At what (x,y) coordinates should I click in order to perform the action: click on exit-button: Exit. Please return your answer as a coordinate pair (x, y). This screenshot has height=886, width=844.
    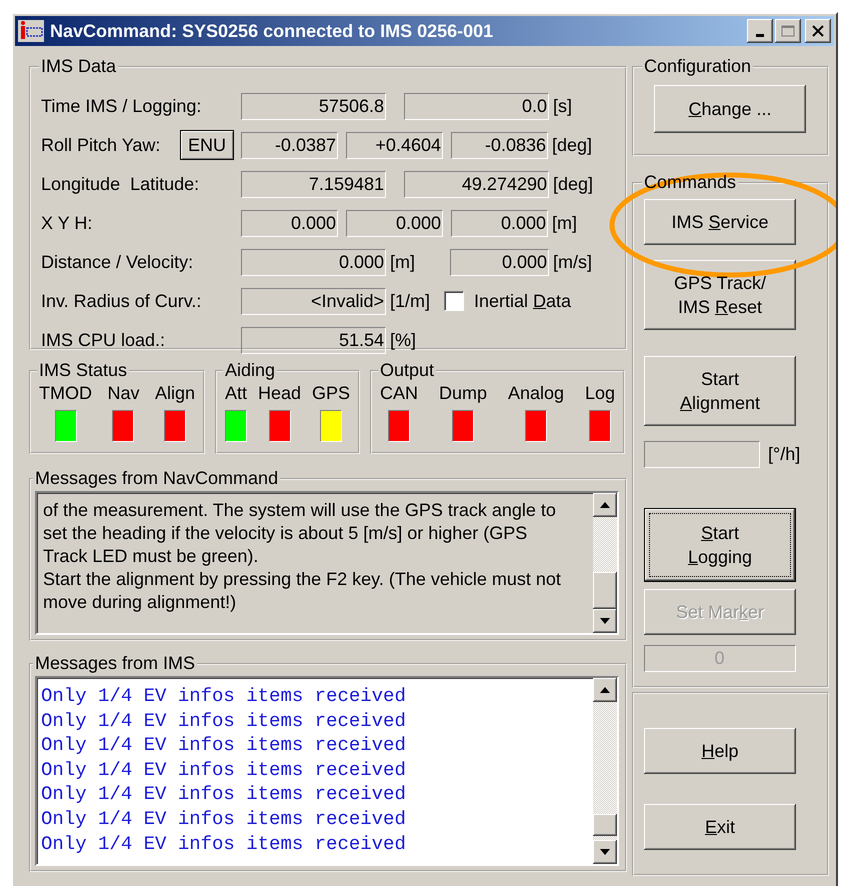
    Looking at the image, I should click on (720, 827).